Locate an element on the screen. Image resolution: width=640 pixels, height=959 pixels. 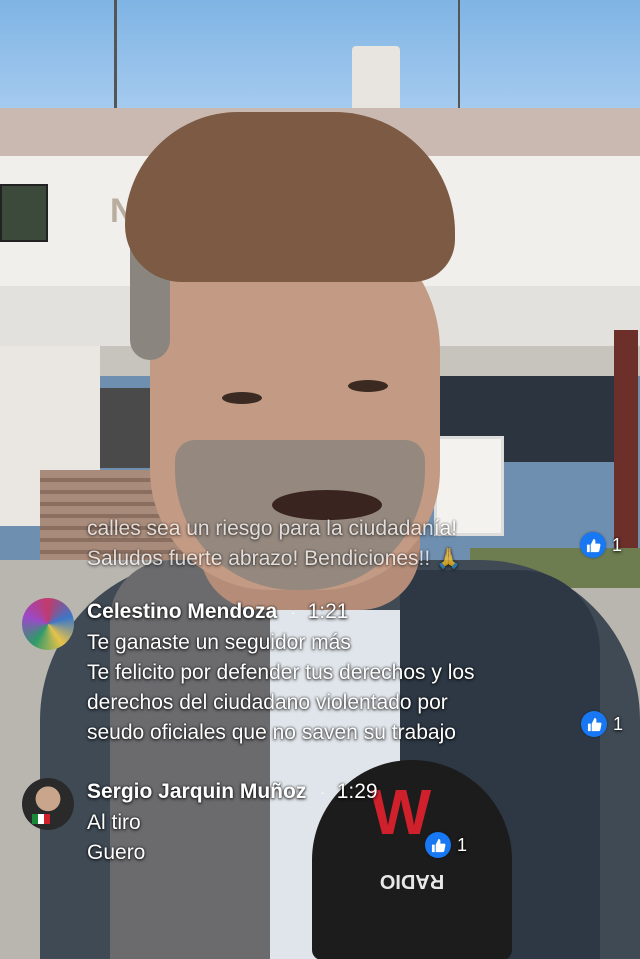
comment-line: calles sea un riesgo para la ciudadanía! is located at coordinates (272, 528).